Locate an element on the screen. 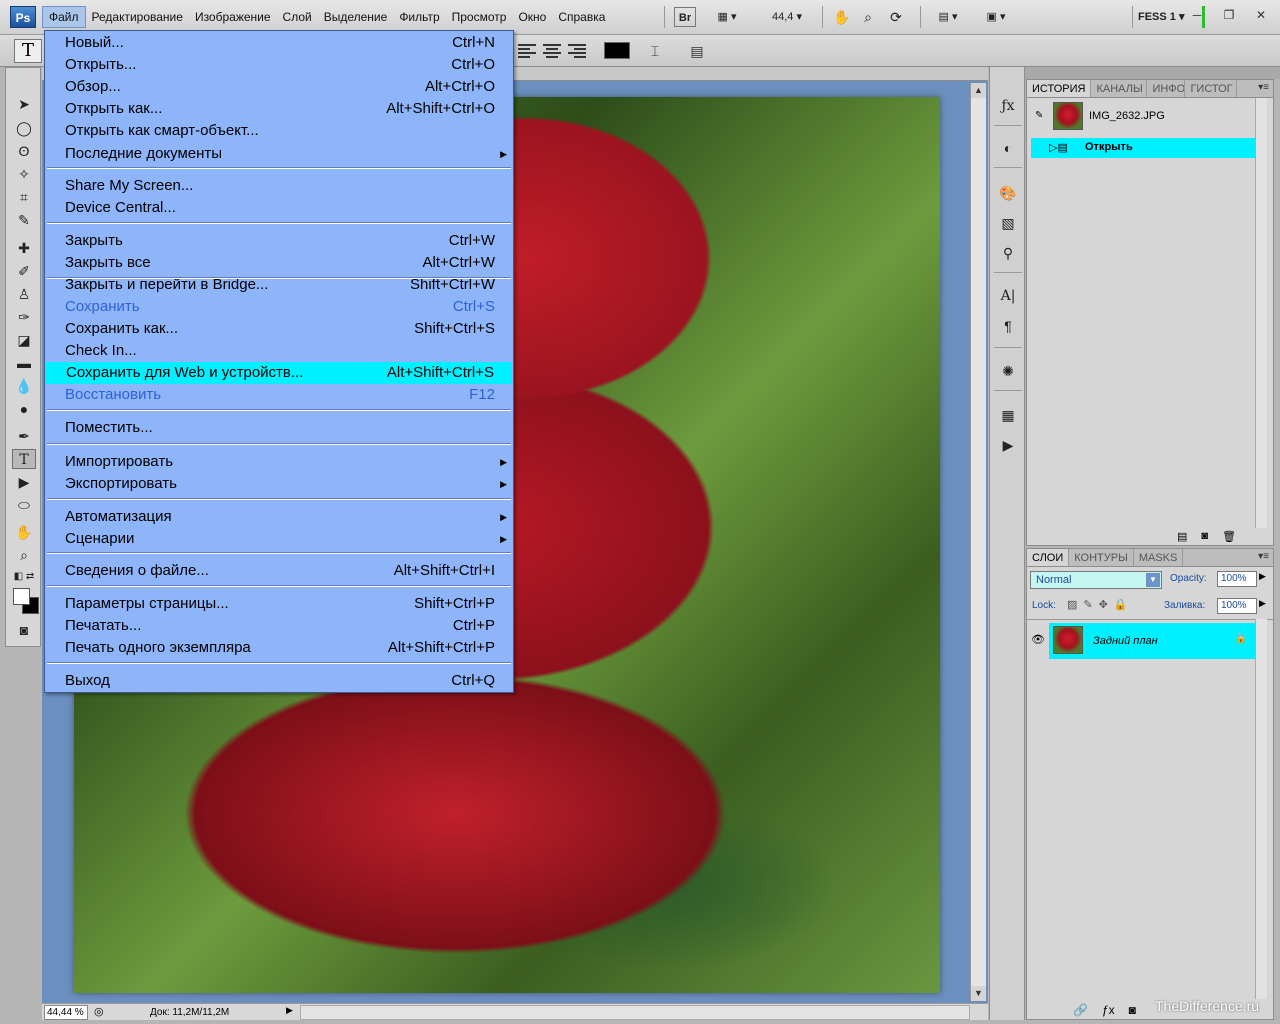 This screenshot has width=1280, height=1024. new-snapshot-icon: ◙ is located at coordinates (1204, 536).